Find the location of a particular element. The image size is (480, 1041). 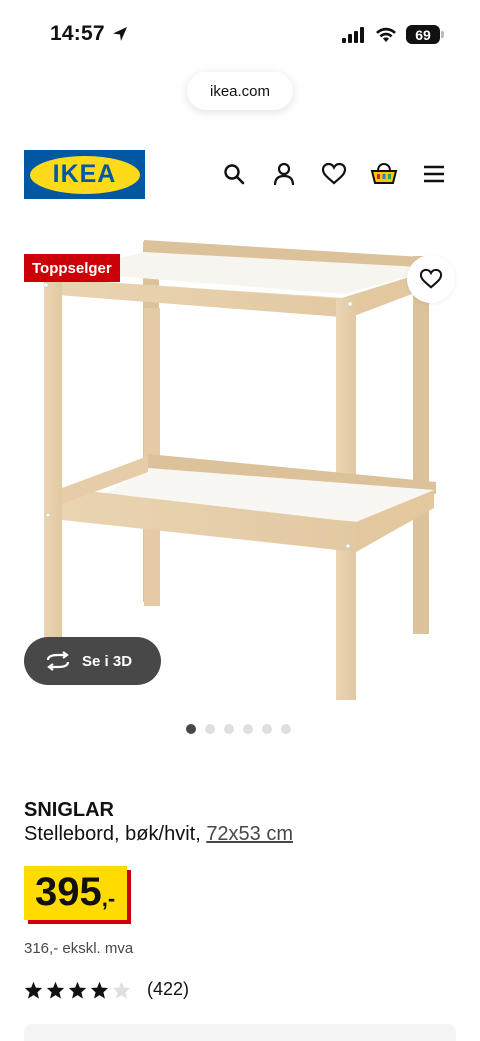

header-actions is located at coordinates (334, 174).